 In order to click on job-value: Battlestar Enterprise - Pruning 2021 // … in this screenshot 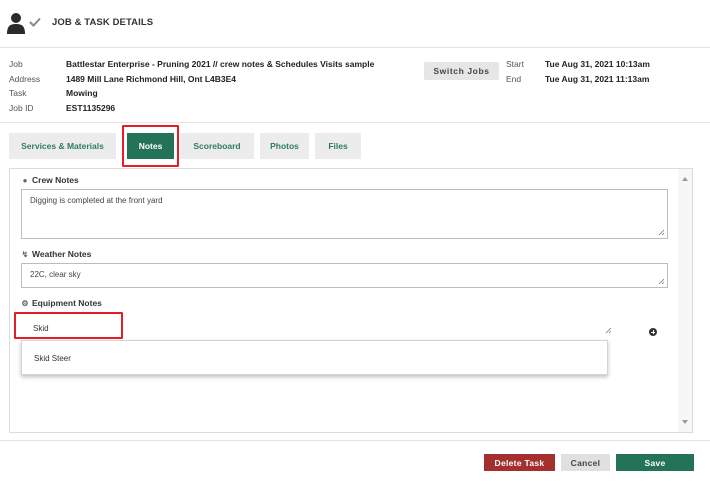, I will do `click(220, 64)`.